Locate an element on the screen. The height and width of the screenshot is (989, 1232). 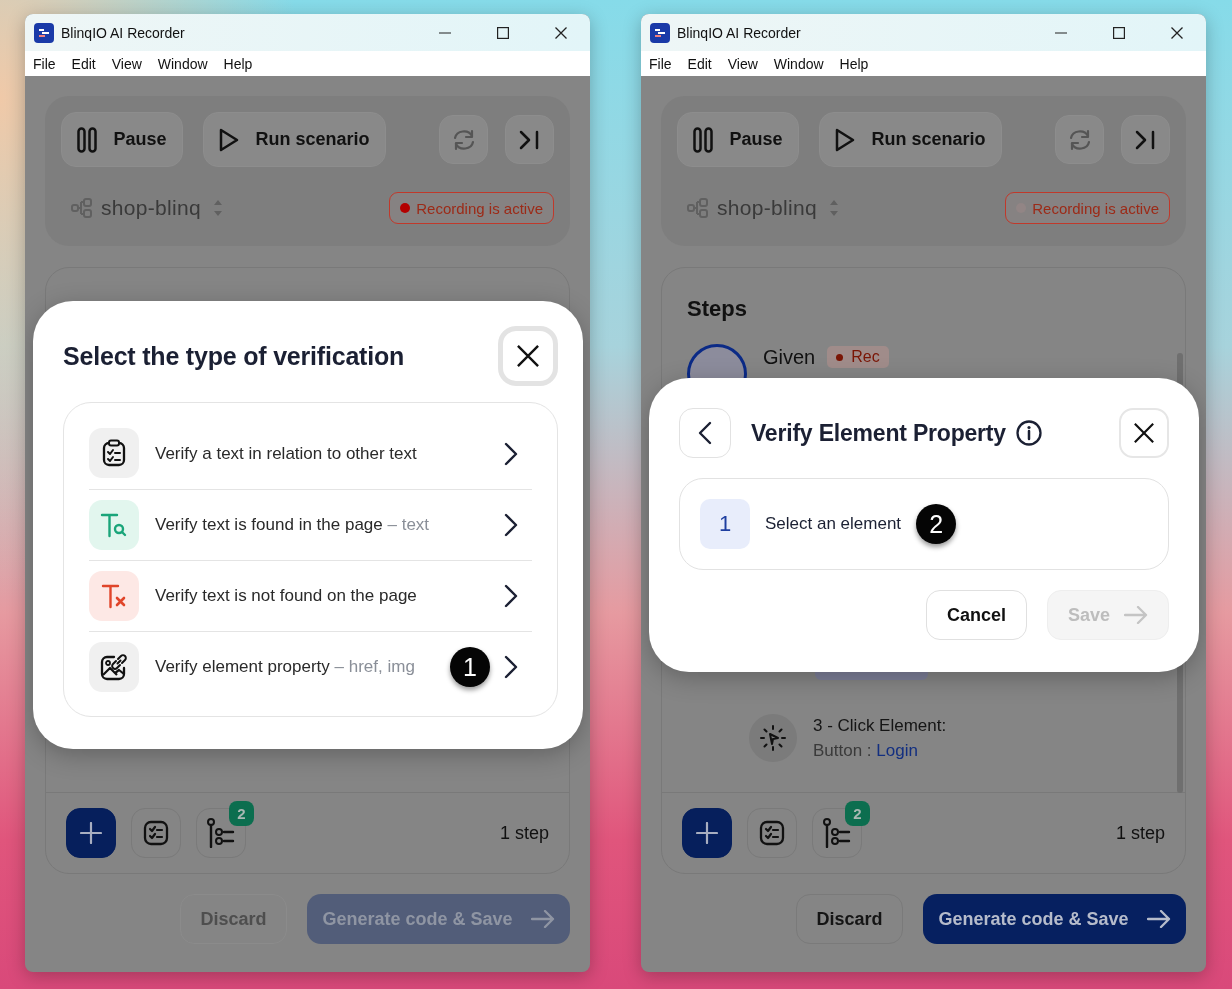
step-keyword: Given is located at coordinates (789, 357).